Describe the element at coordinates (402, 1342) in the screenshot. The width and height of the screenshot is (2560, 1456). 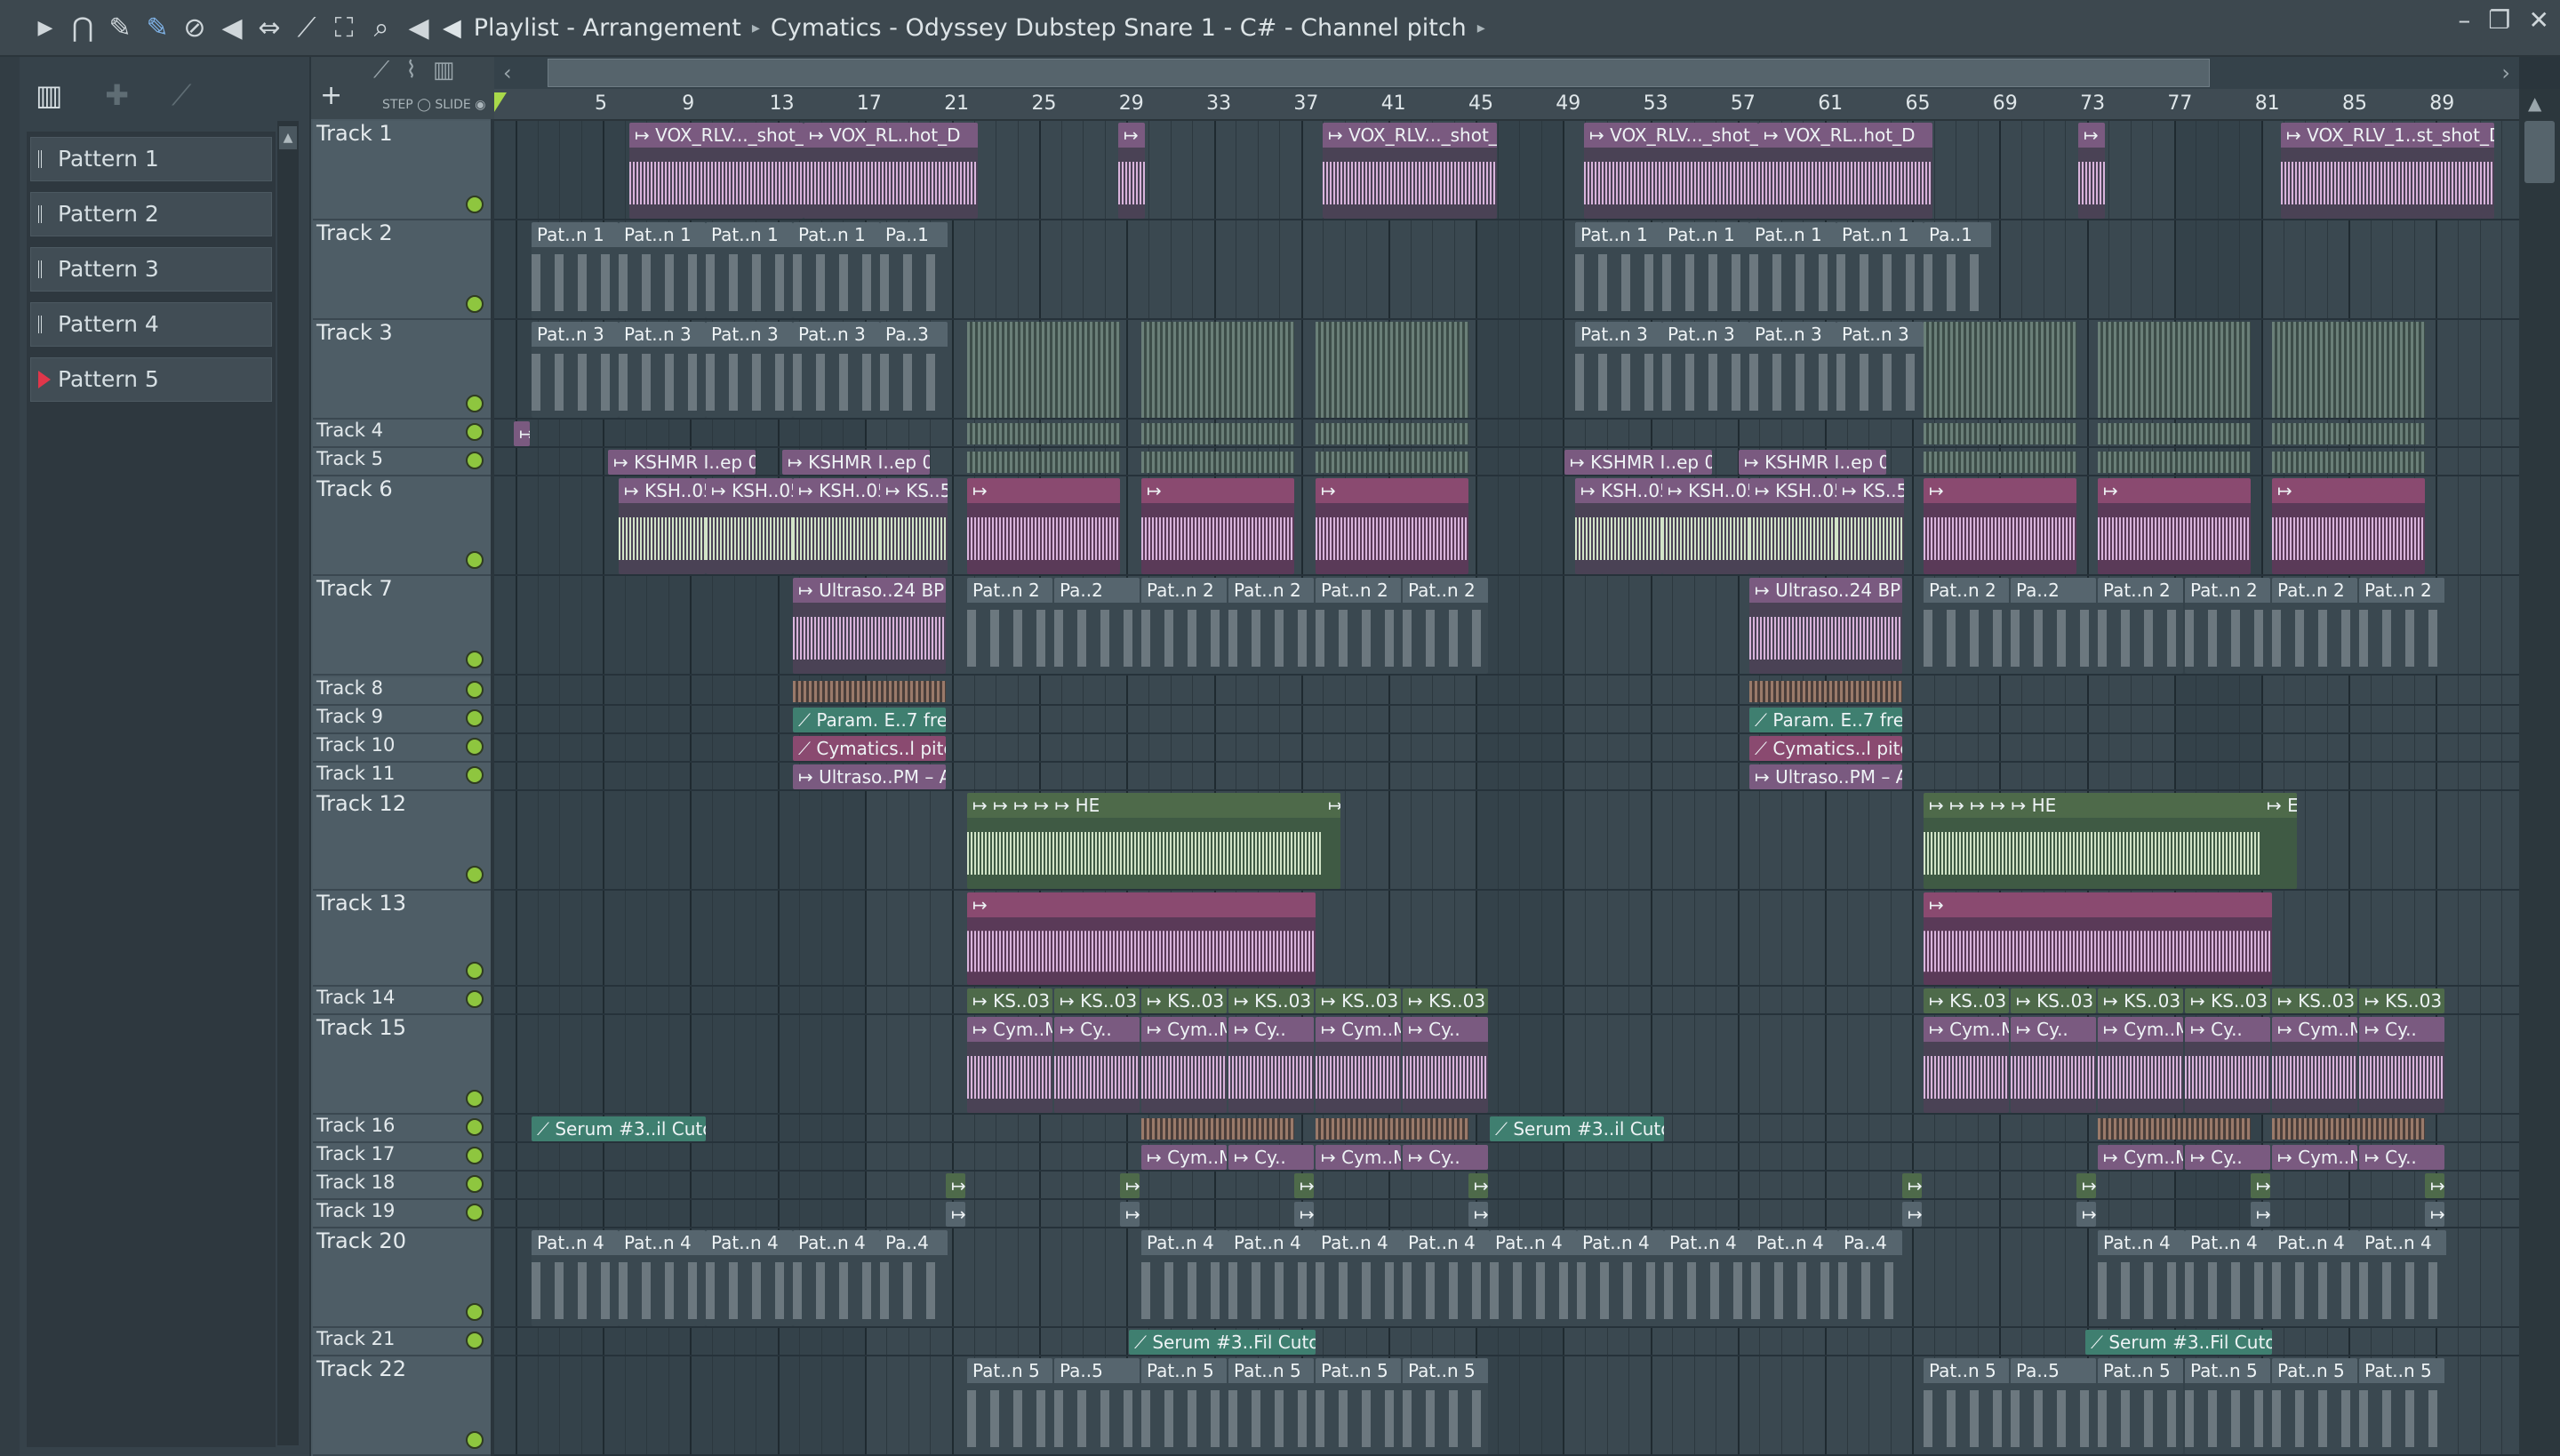
I see `track-header: Track 21` at that location.